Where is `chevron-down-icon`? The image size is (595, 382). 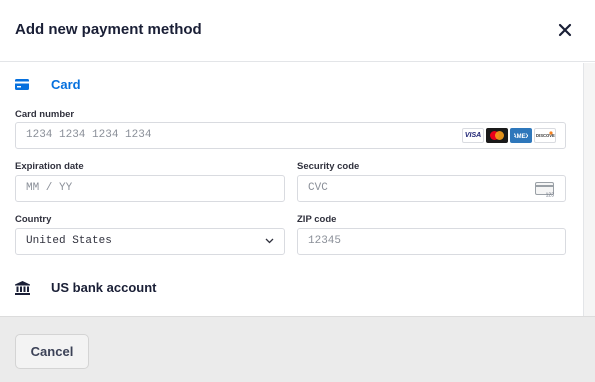 chevron-down-icon is located at coordinates (269, 241).